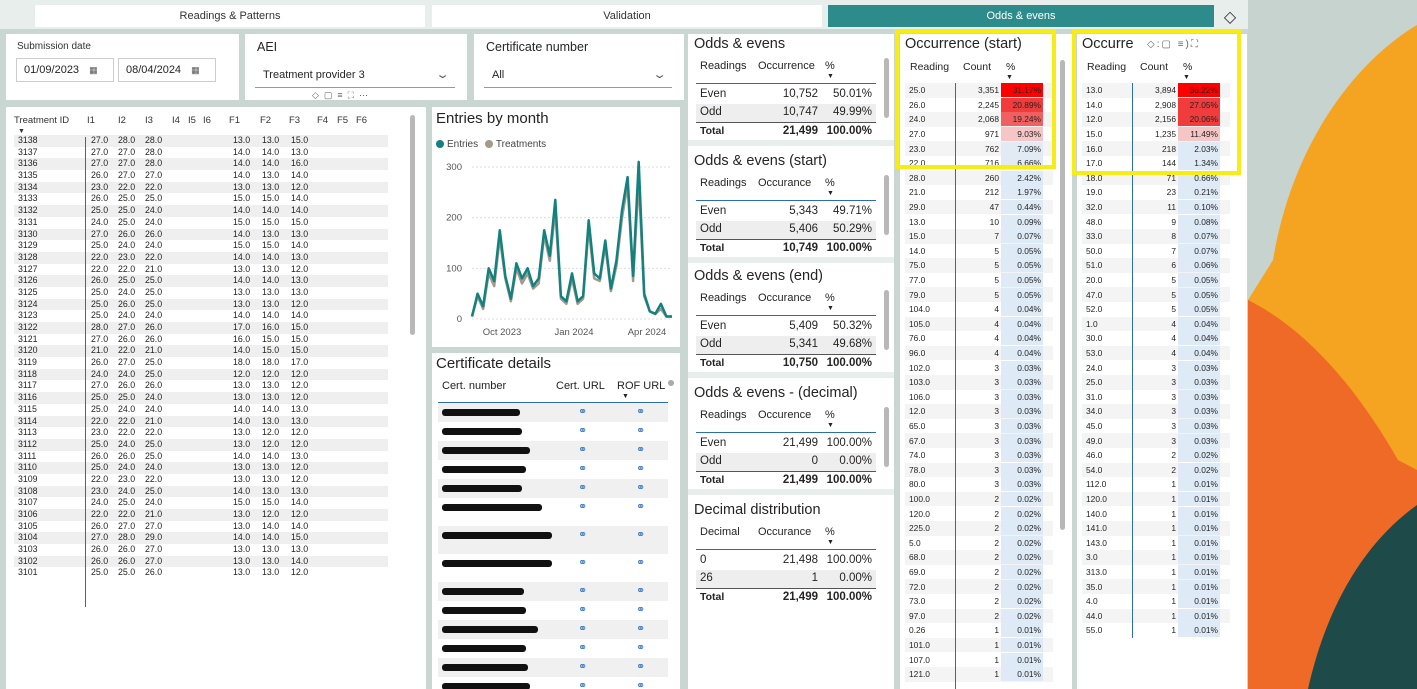  I want to click on table-row: Odd 0 0.00%, so click(786, 462).